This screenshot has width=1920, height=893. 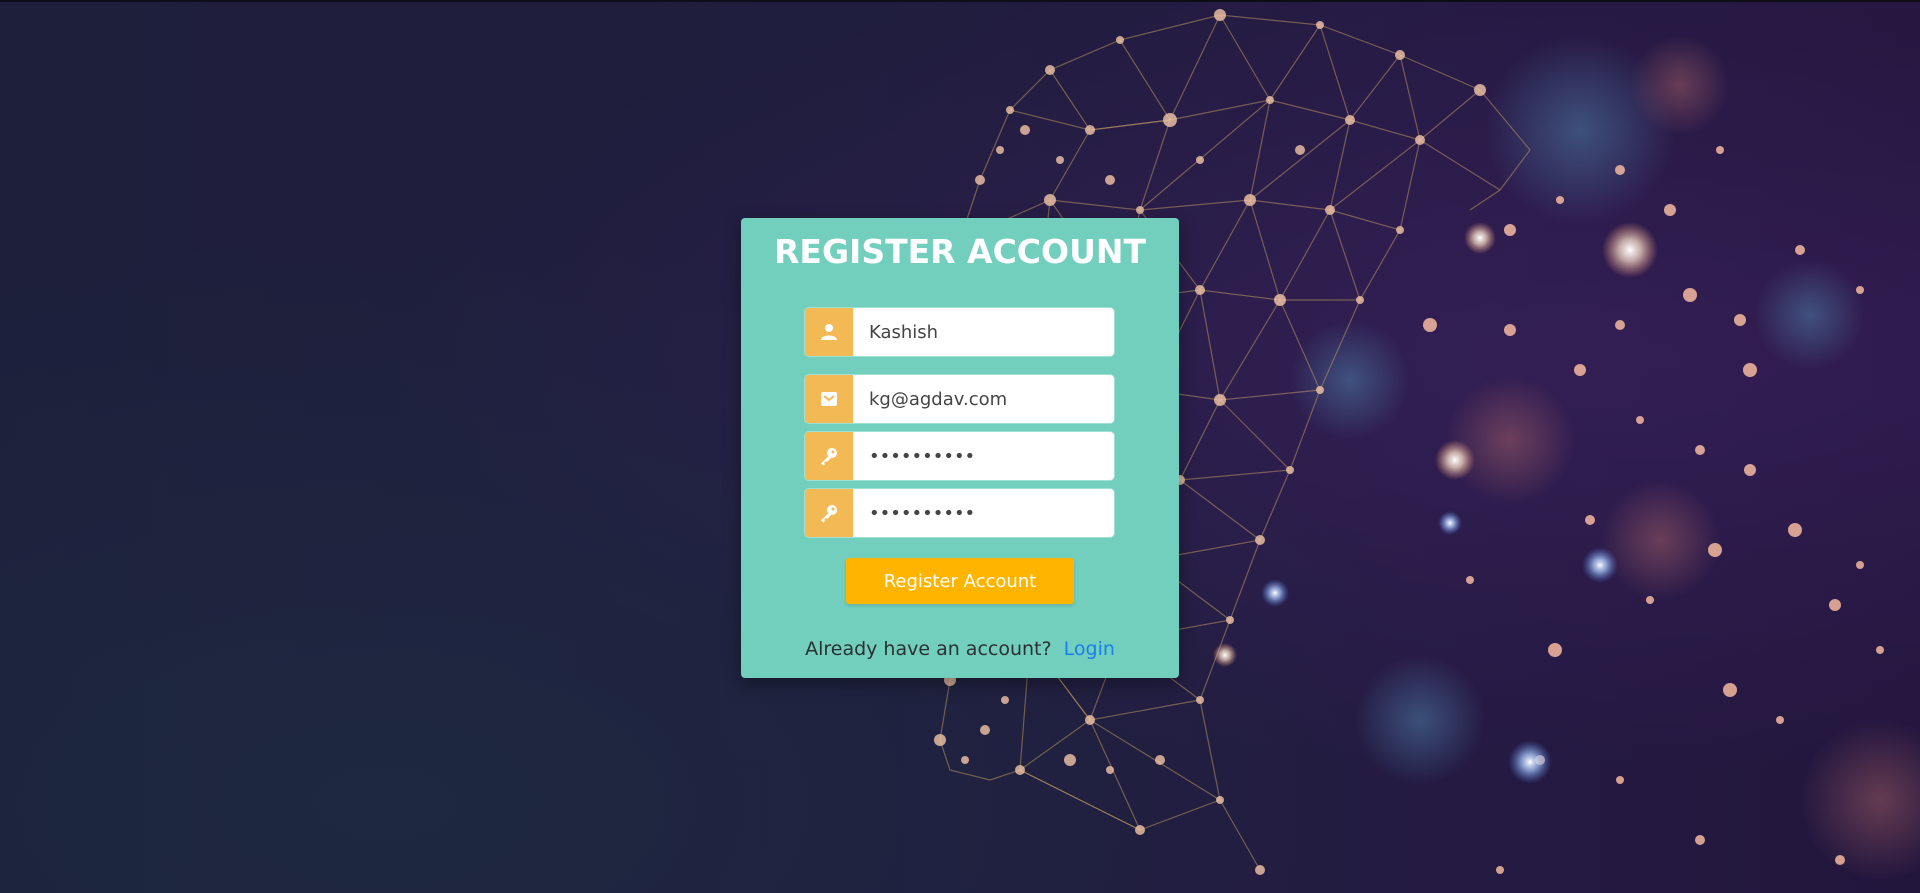 What do you see at coordinates (829, 399) in the screenshot?
I see `envelope-icon` at bounding box center [829, 399].